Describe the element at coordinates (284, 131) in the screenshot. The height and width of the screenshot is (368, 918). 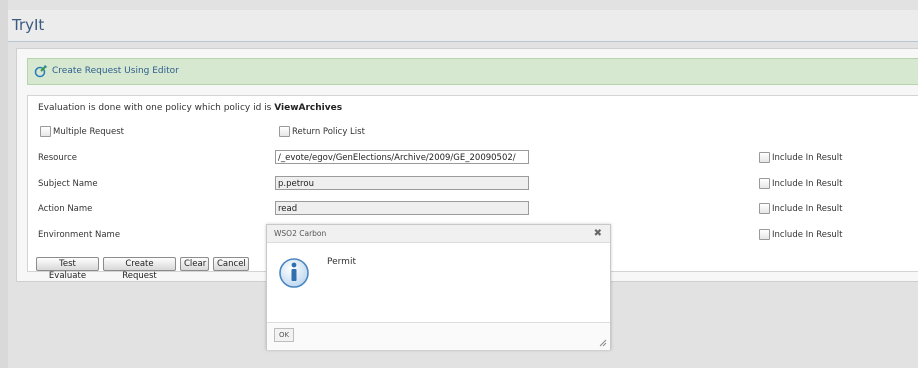
I see `return-policy-list-checkbox` at that location.